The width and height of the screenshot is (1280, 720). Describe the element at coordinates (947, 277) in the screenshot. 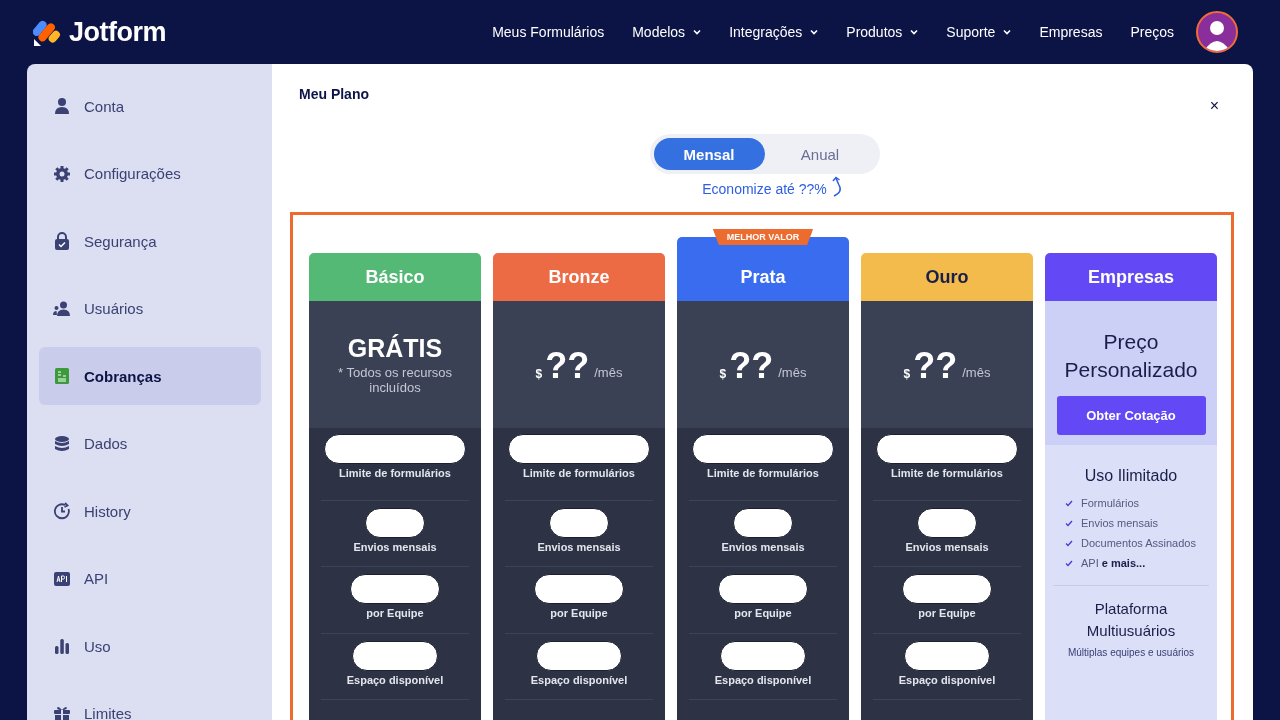

I see `plan-header: Ouro` at that location.